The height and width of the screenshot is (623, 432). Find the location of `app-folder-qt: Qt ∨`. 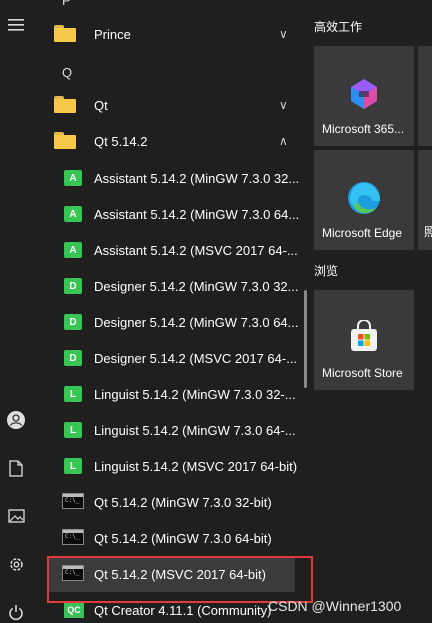

app-folder-qt: Qt ∨ is located at coordinates (173, 105).